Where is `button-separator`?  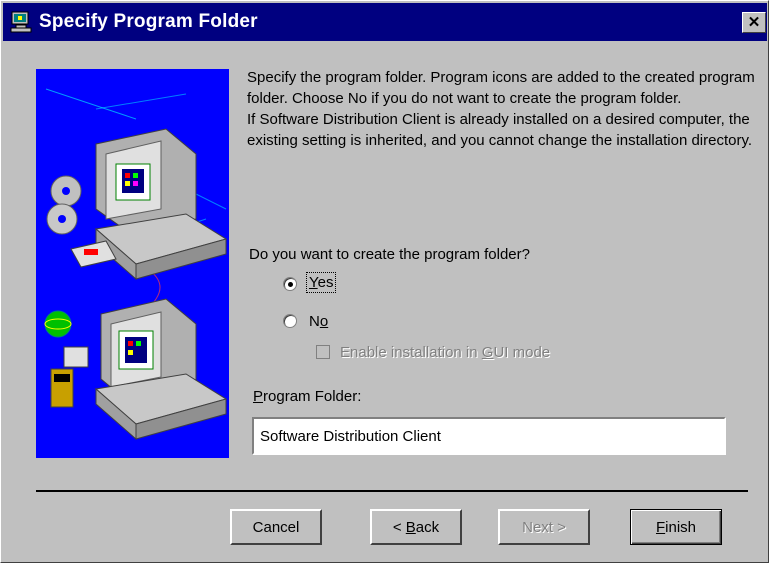
button-separator is located at coordinates (392, 491).